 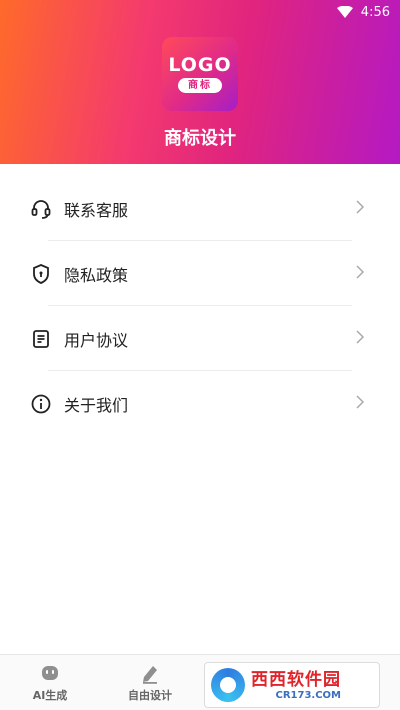 I want to click on watermark: 西西软件园 CR173.COM, so click(x=292, y=685).